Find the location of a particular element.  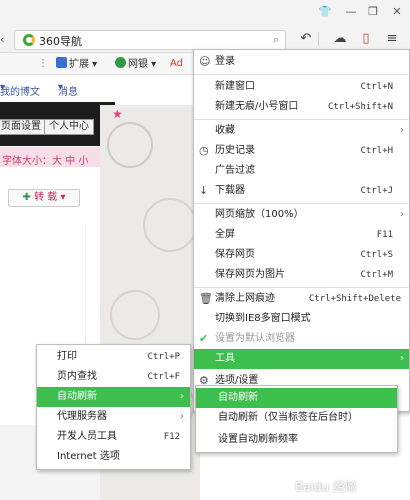

favorite-ad: Ad is located at coordinates (176, 64).